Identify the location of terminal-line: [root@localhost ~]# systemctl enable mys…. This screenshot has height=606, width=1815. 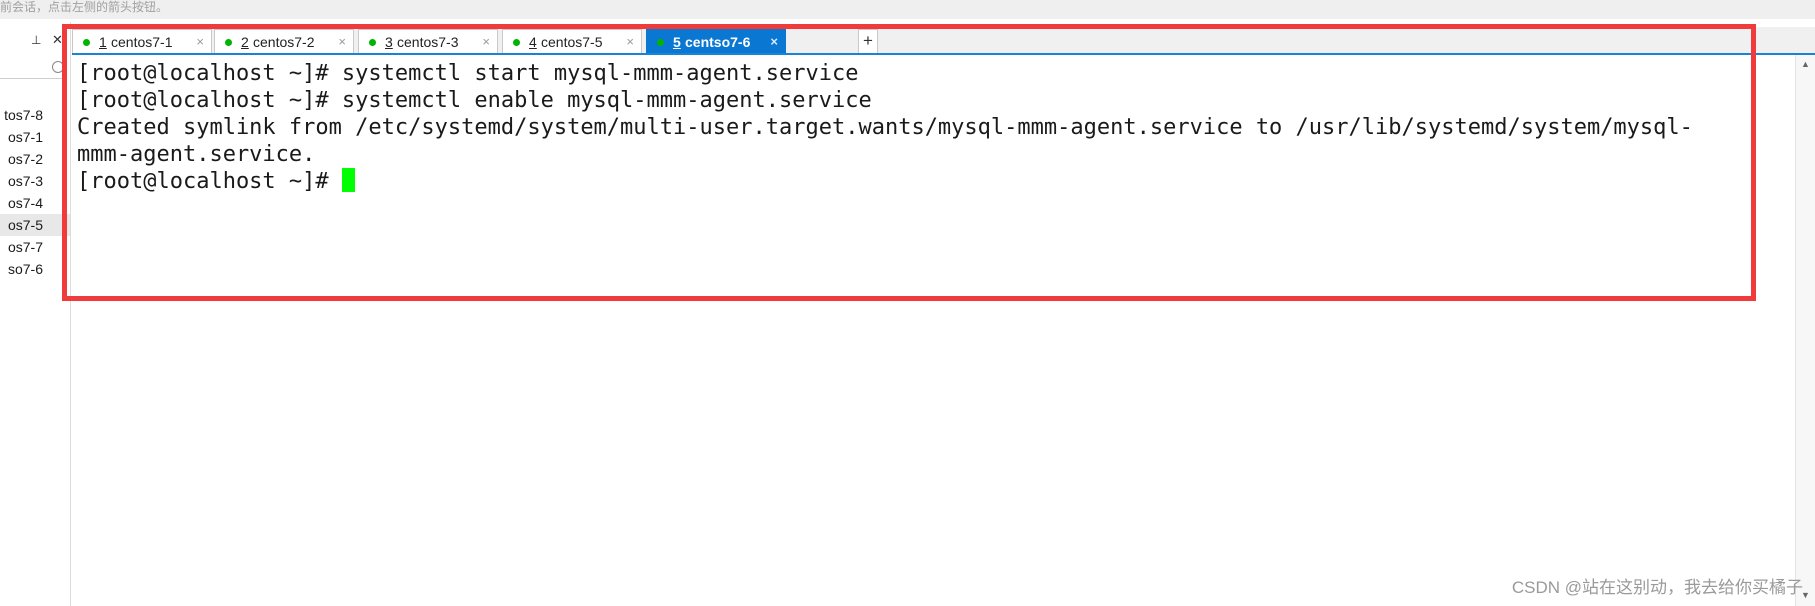
(474, 100).